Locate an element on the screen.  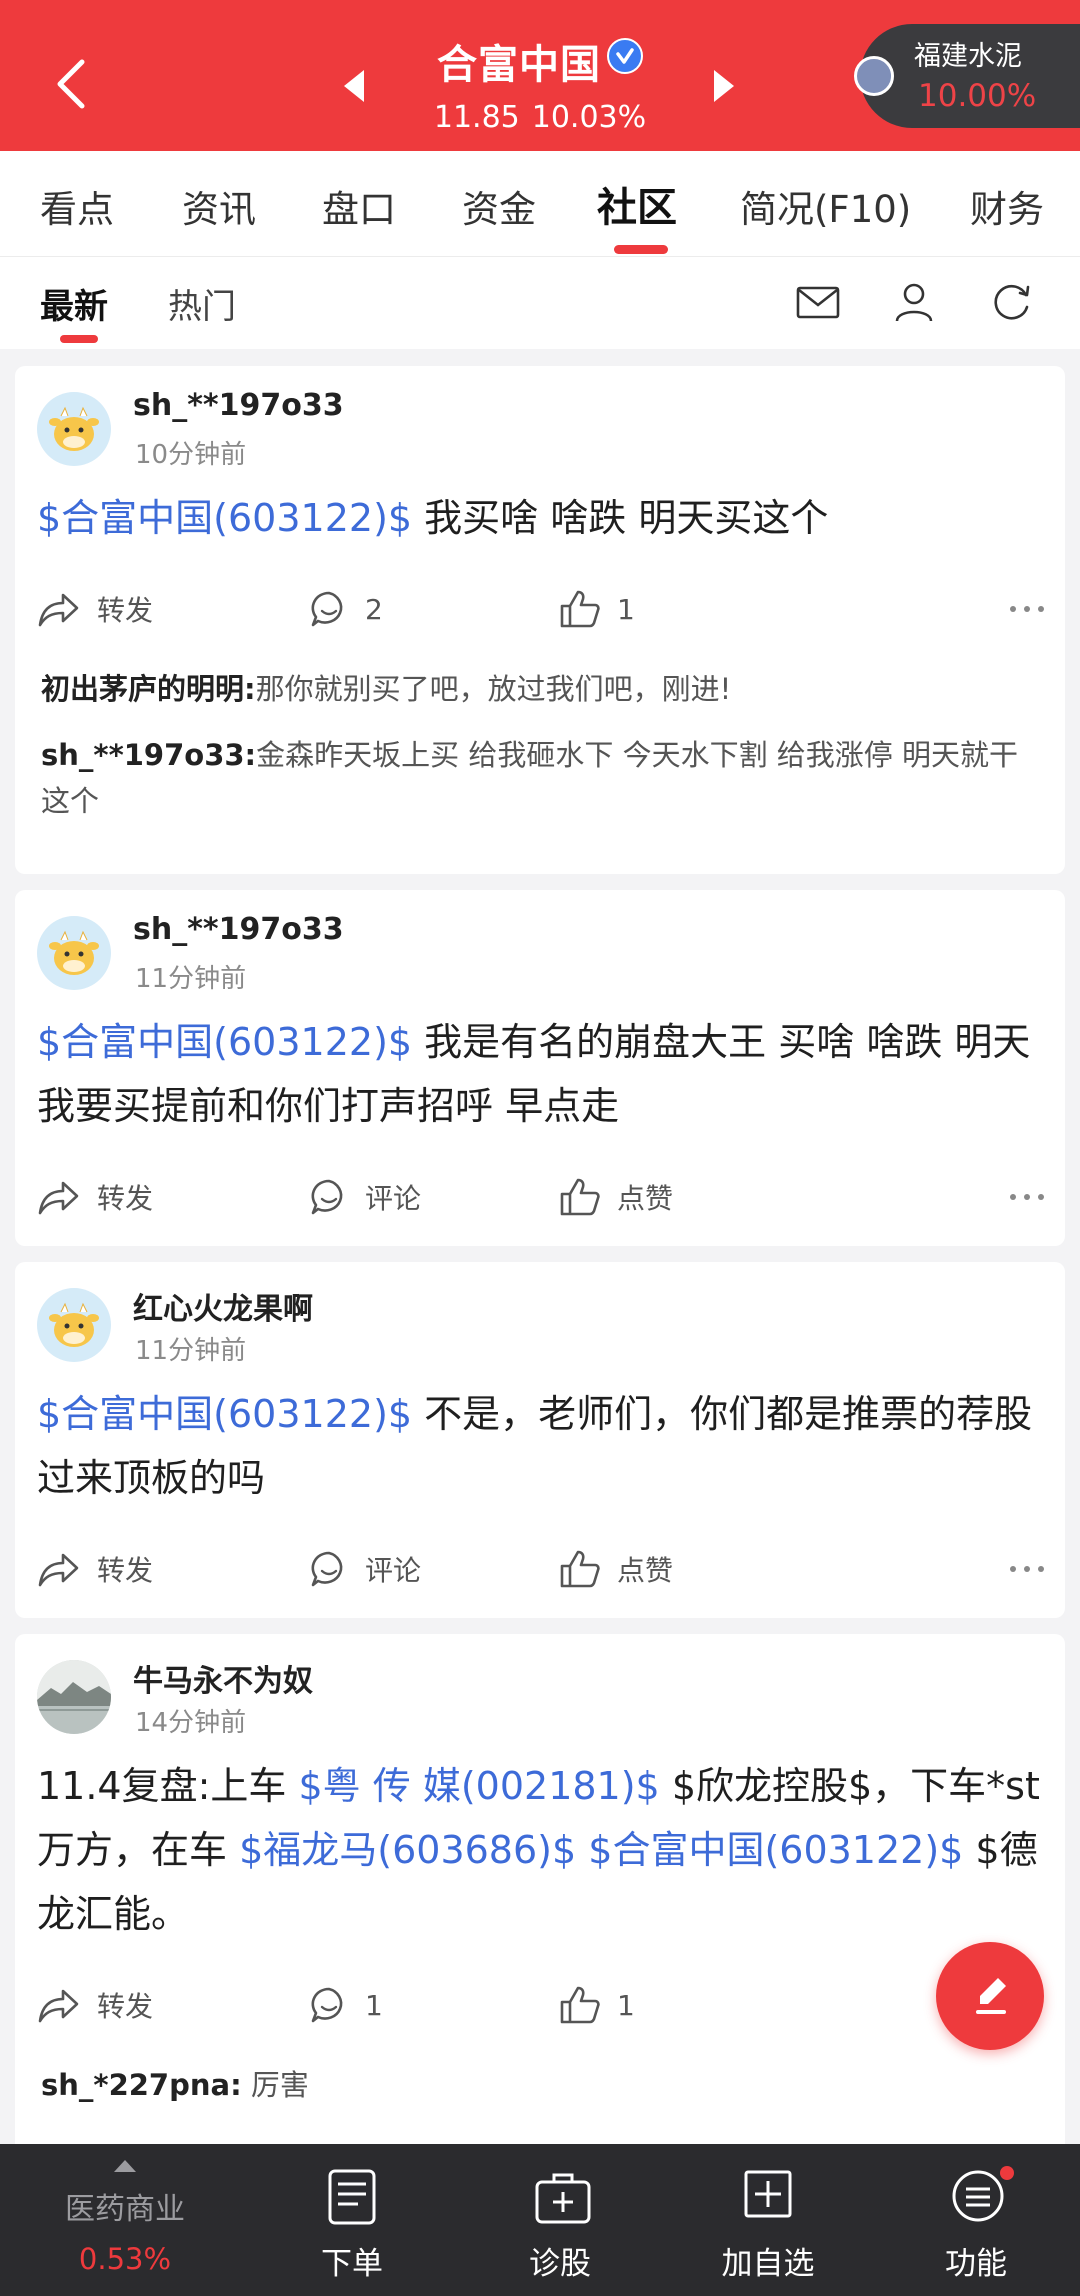
comment-button: 2 is located at coordinates (346, 609).